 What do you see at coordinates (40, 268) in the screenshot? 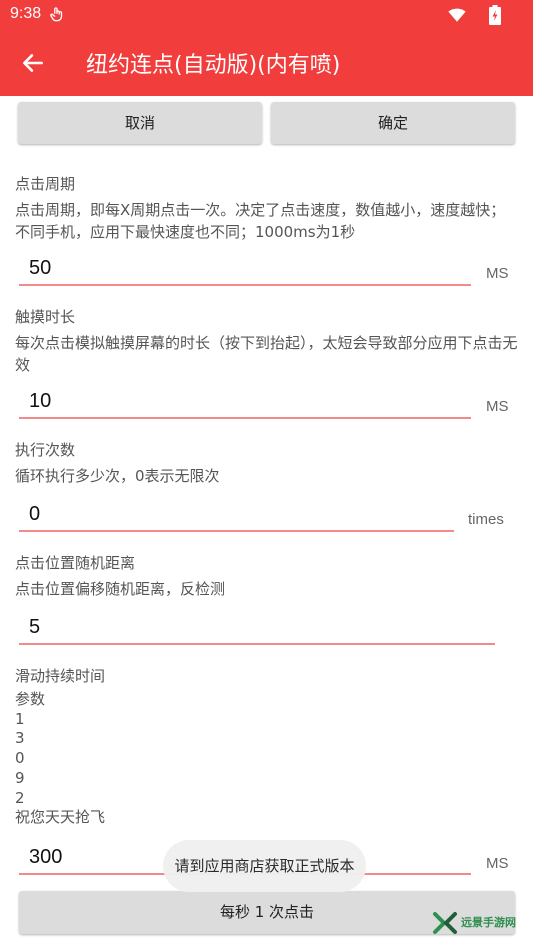
I see `period-value: 50` at bounding box center [40, 268].